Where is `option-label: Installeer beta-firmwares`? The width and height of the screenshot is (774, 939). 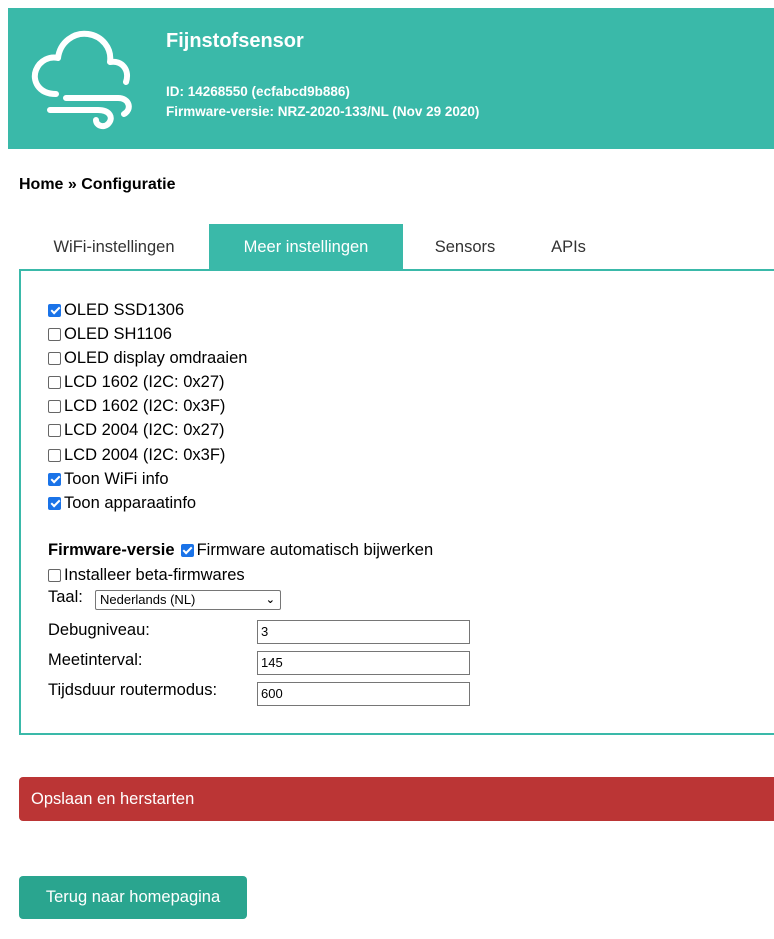
option-label: Installeer beta-firmwares is located at coordinates (154, 575).